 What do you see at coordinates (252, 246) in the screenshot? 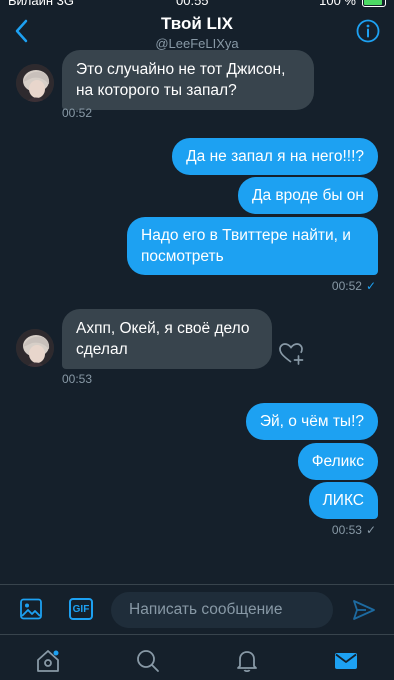
I see `message-outgoing: Надо его в Твиттере найти, и посмотреть` at bounding box center [252, 246].